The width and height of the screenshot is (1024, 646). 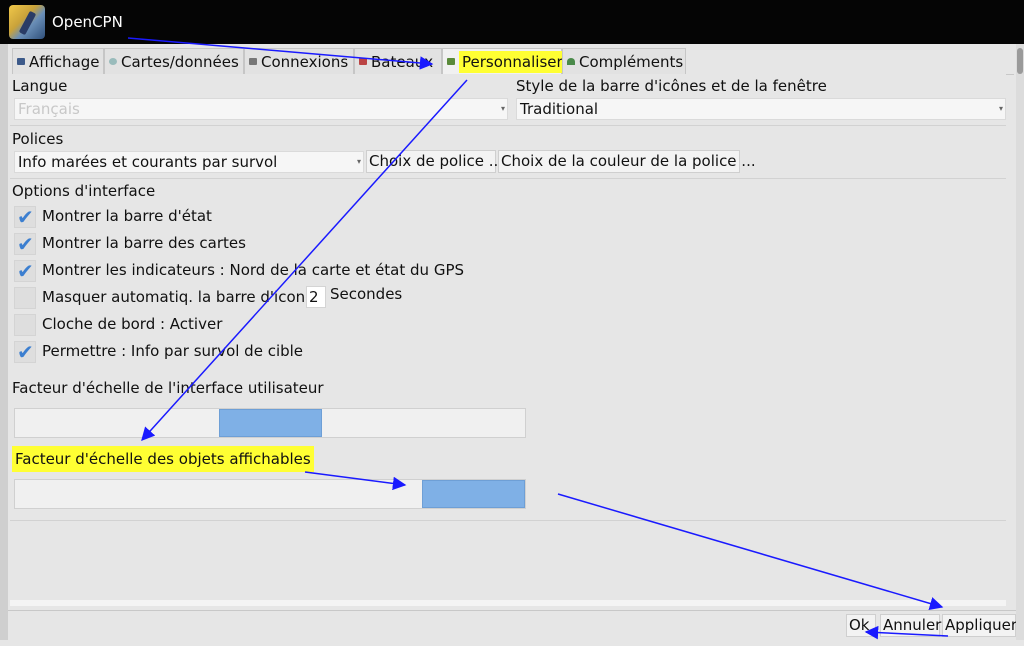 What do you see at coordinates (559, 109) in the screenshot?
I see `style-value: Traditional` at bounding box center [559, 109].